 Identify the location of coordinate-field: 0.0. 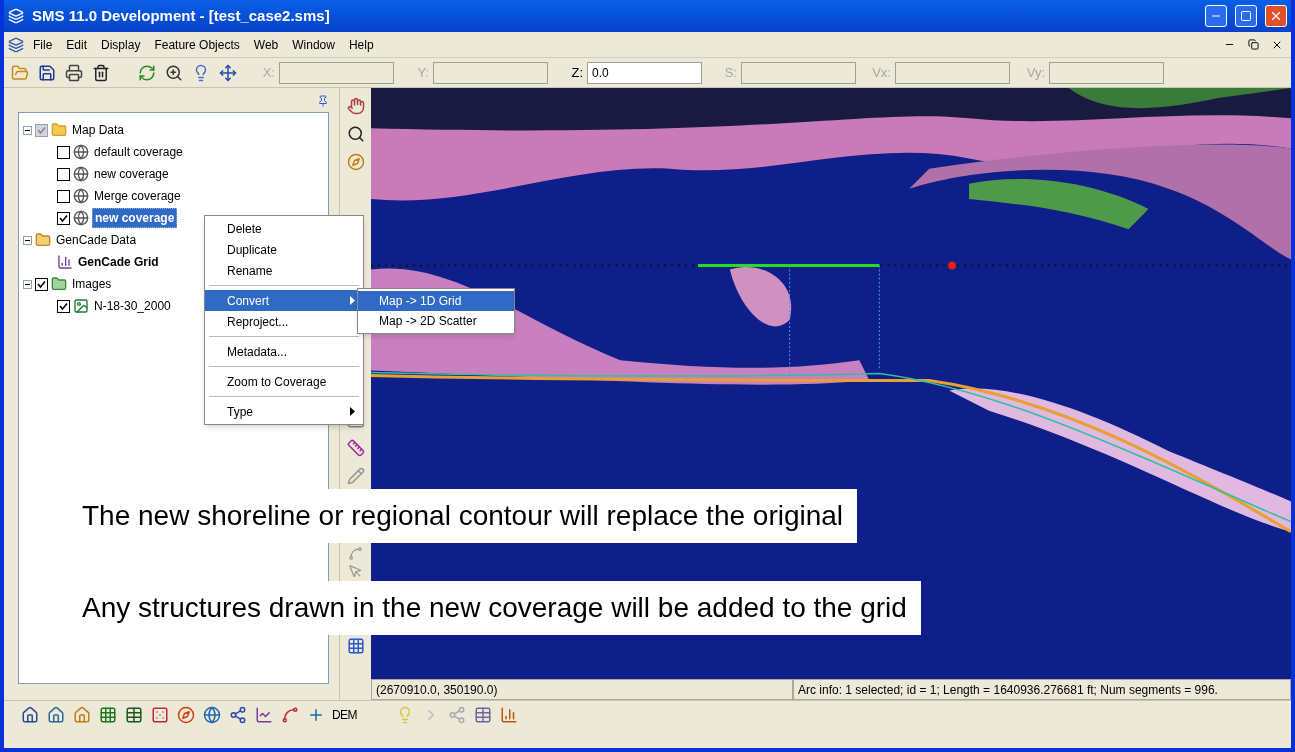
(644, 72).